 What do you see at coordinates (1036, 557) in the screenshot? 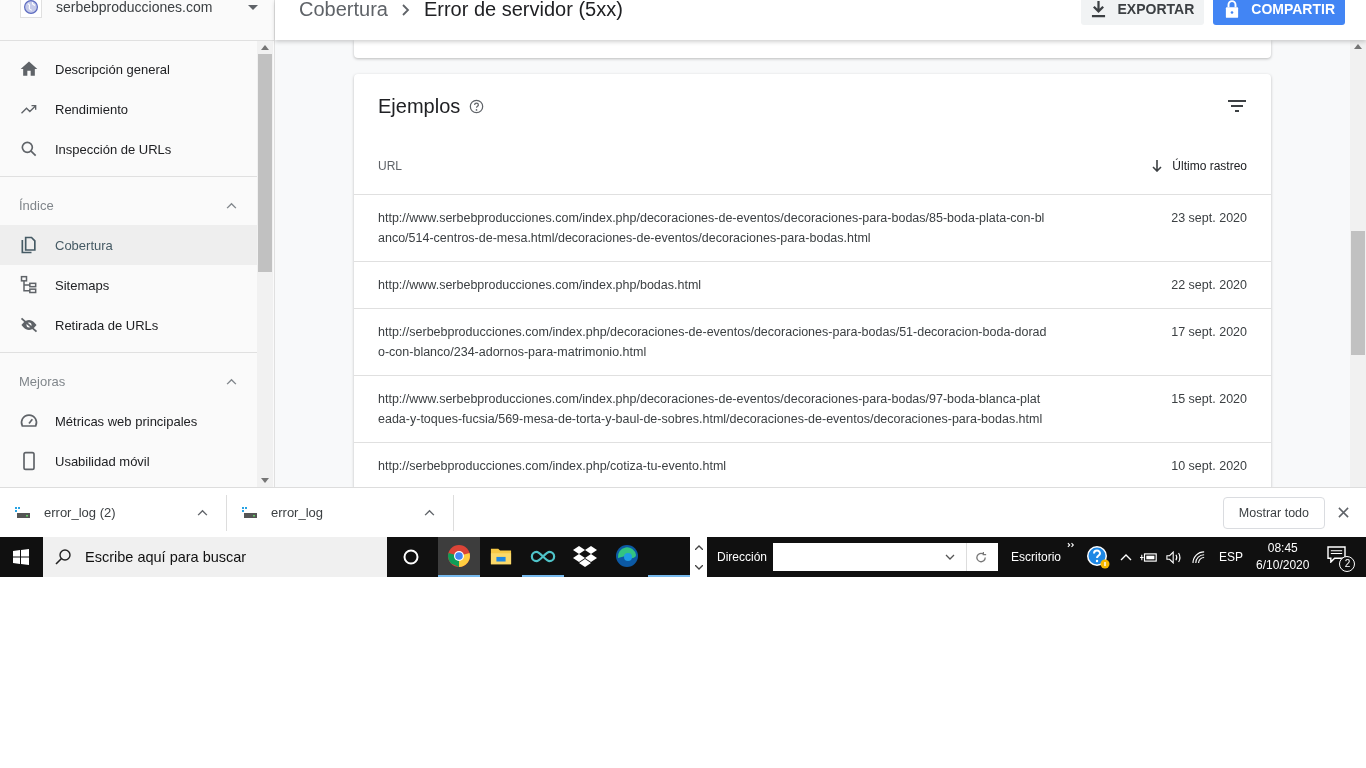
I see `toolbar-label: Escritorio` at bounding box center [1036, 557].